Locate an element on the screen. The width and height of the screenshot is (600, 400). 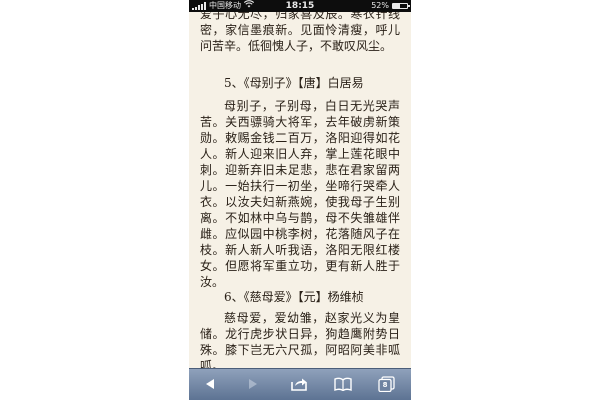
book-icon is located at coordinates (343, 384).